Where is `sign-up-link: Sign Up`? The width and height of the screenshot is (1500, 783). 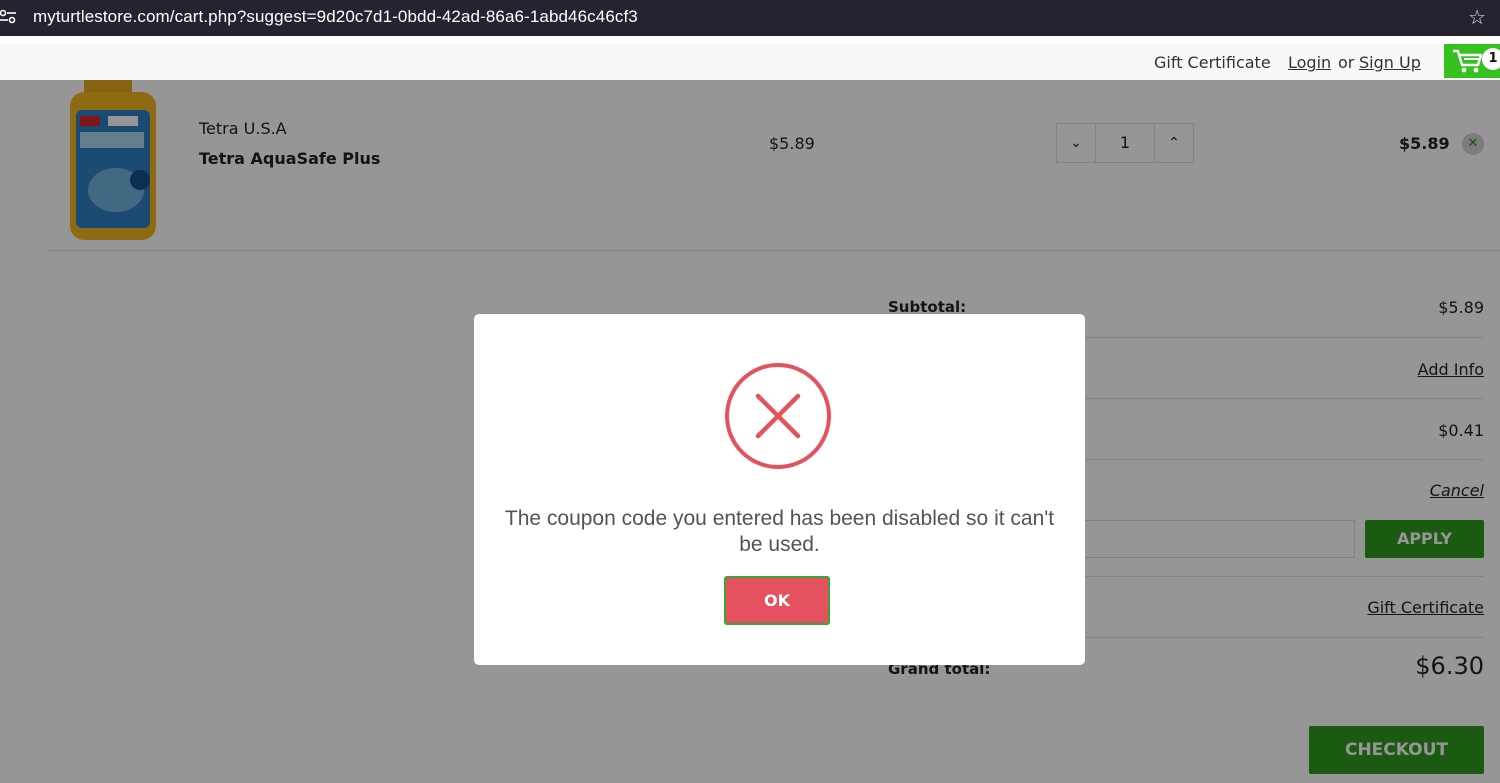 sign-up-link: Sign Up is located at coordinates (1390, 62).